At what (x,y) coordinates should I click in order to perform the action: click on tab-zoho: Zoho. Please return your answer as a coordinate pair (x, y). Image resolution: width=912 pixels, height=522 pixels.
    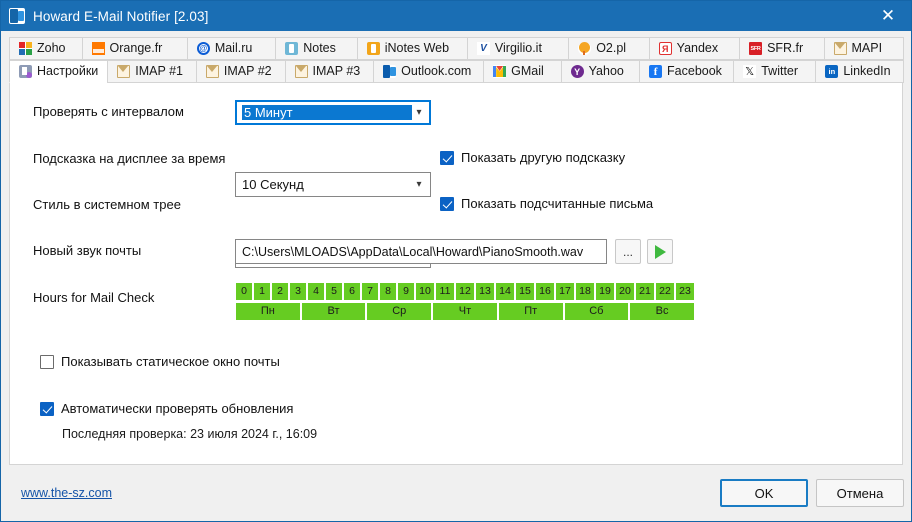
    Looking at the image, I should click on (46, 48).